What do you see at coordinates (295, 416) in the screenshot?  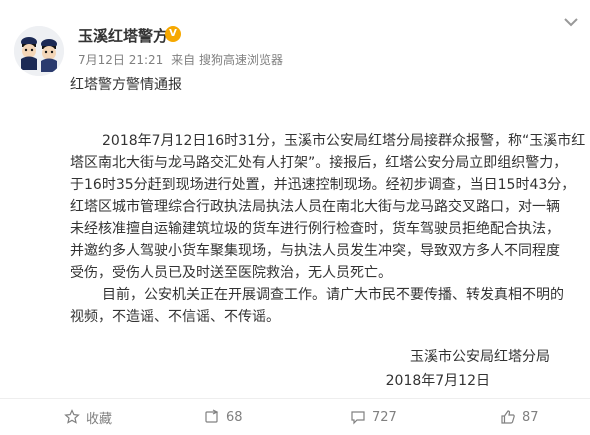 I see `action-bar: 收藏 68 727 87` at bounding box center [295, 416].